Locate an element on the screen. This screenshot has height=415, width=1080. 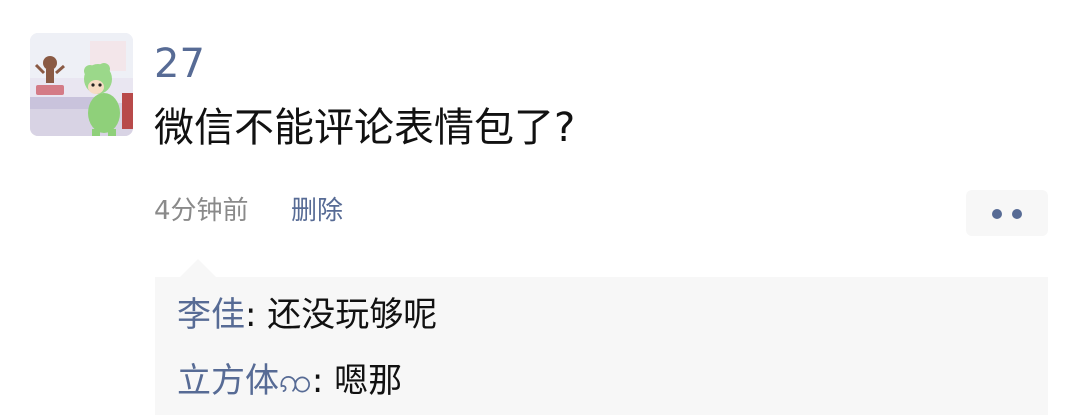
comment-author: 李佳 is located at coordinates (211, 315).